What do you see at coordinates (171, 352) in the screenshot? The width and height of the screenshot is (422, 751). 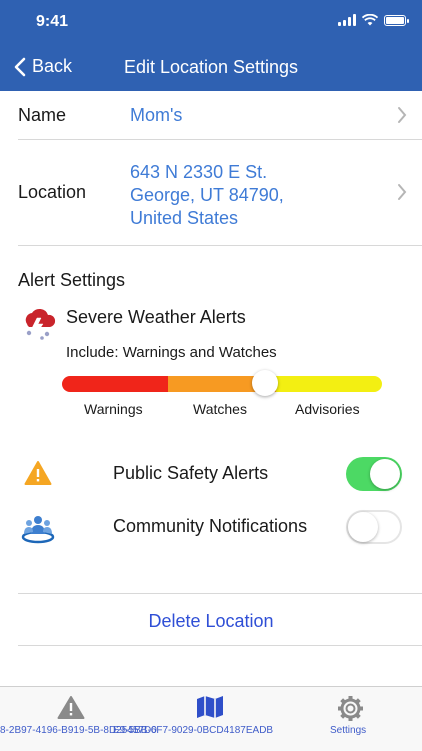 I see `include-summary: Include: Warnings and Watches` at bounding box center [171, 352].